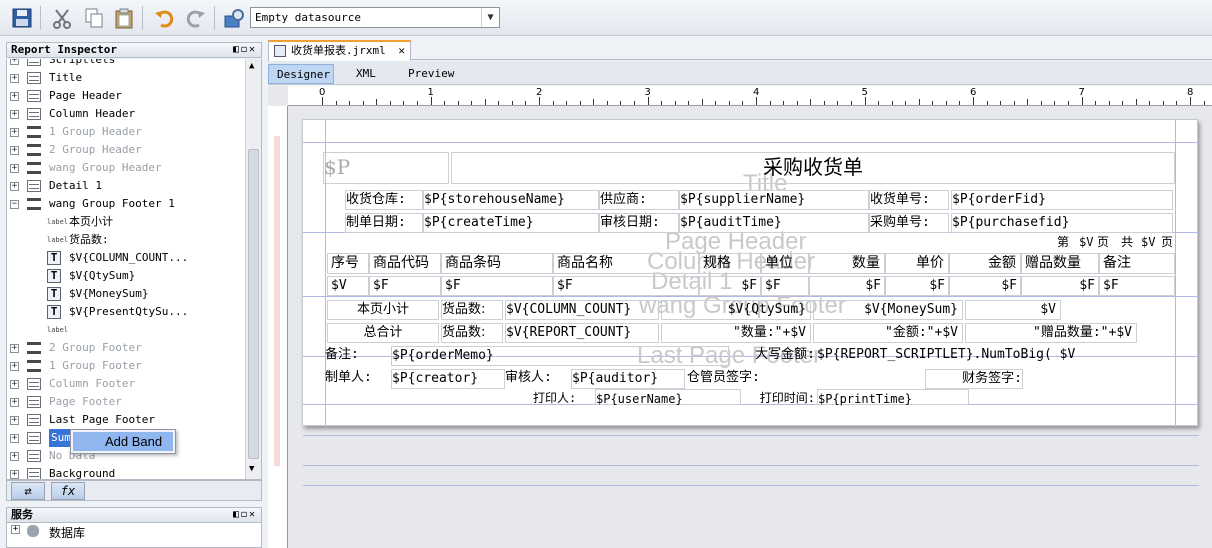 This screenshot has height=548, width=1212. What do you see at coordinates (366, 74) in the screenshot?
I see `tab-xml: XML` at bounding box center [366, 74].